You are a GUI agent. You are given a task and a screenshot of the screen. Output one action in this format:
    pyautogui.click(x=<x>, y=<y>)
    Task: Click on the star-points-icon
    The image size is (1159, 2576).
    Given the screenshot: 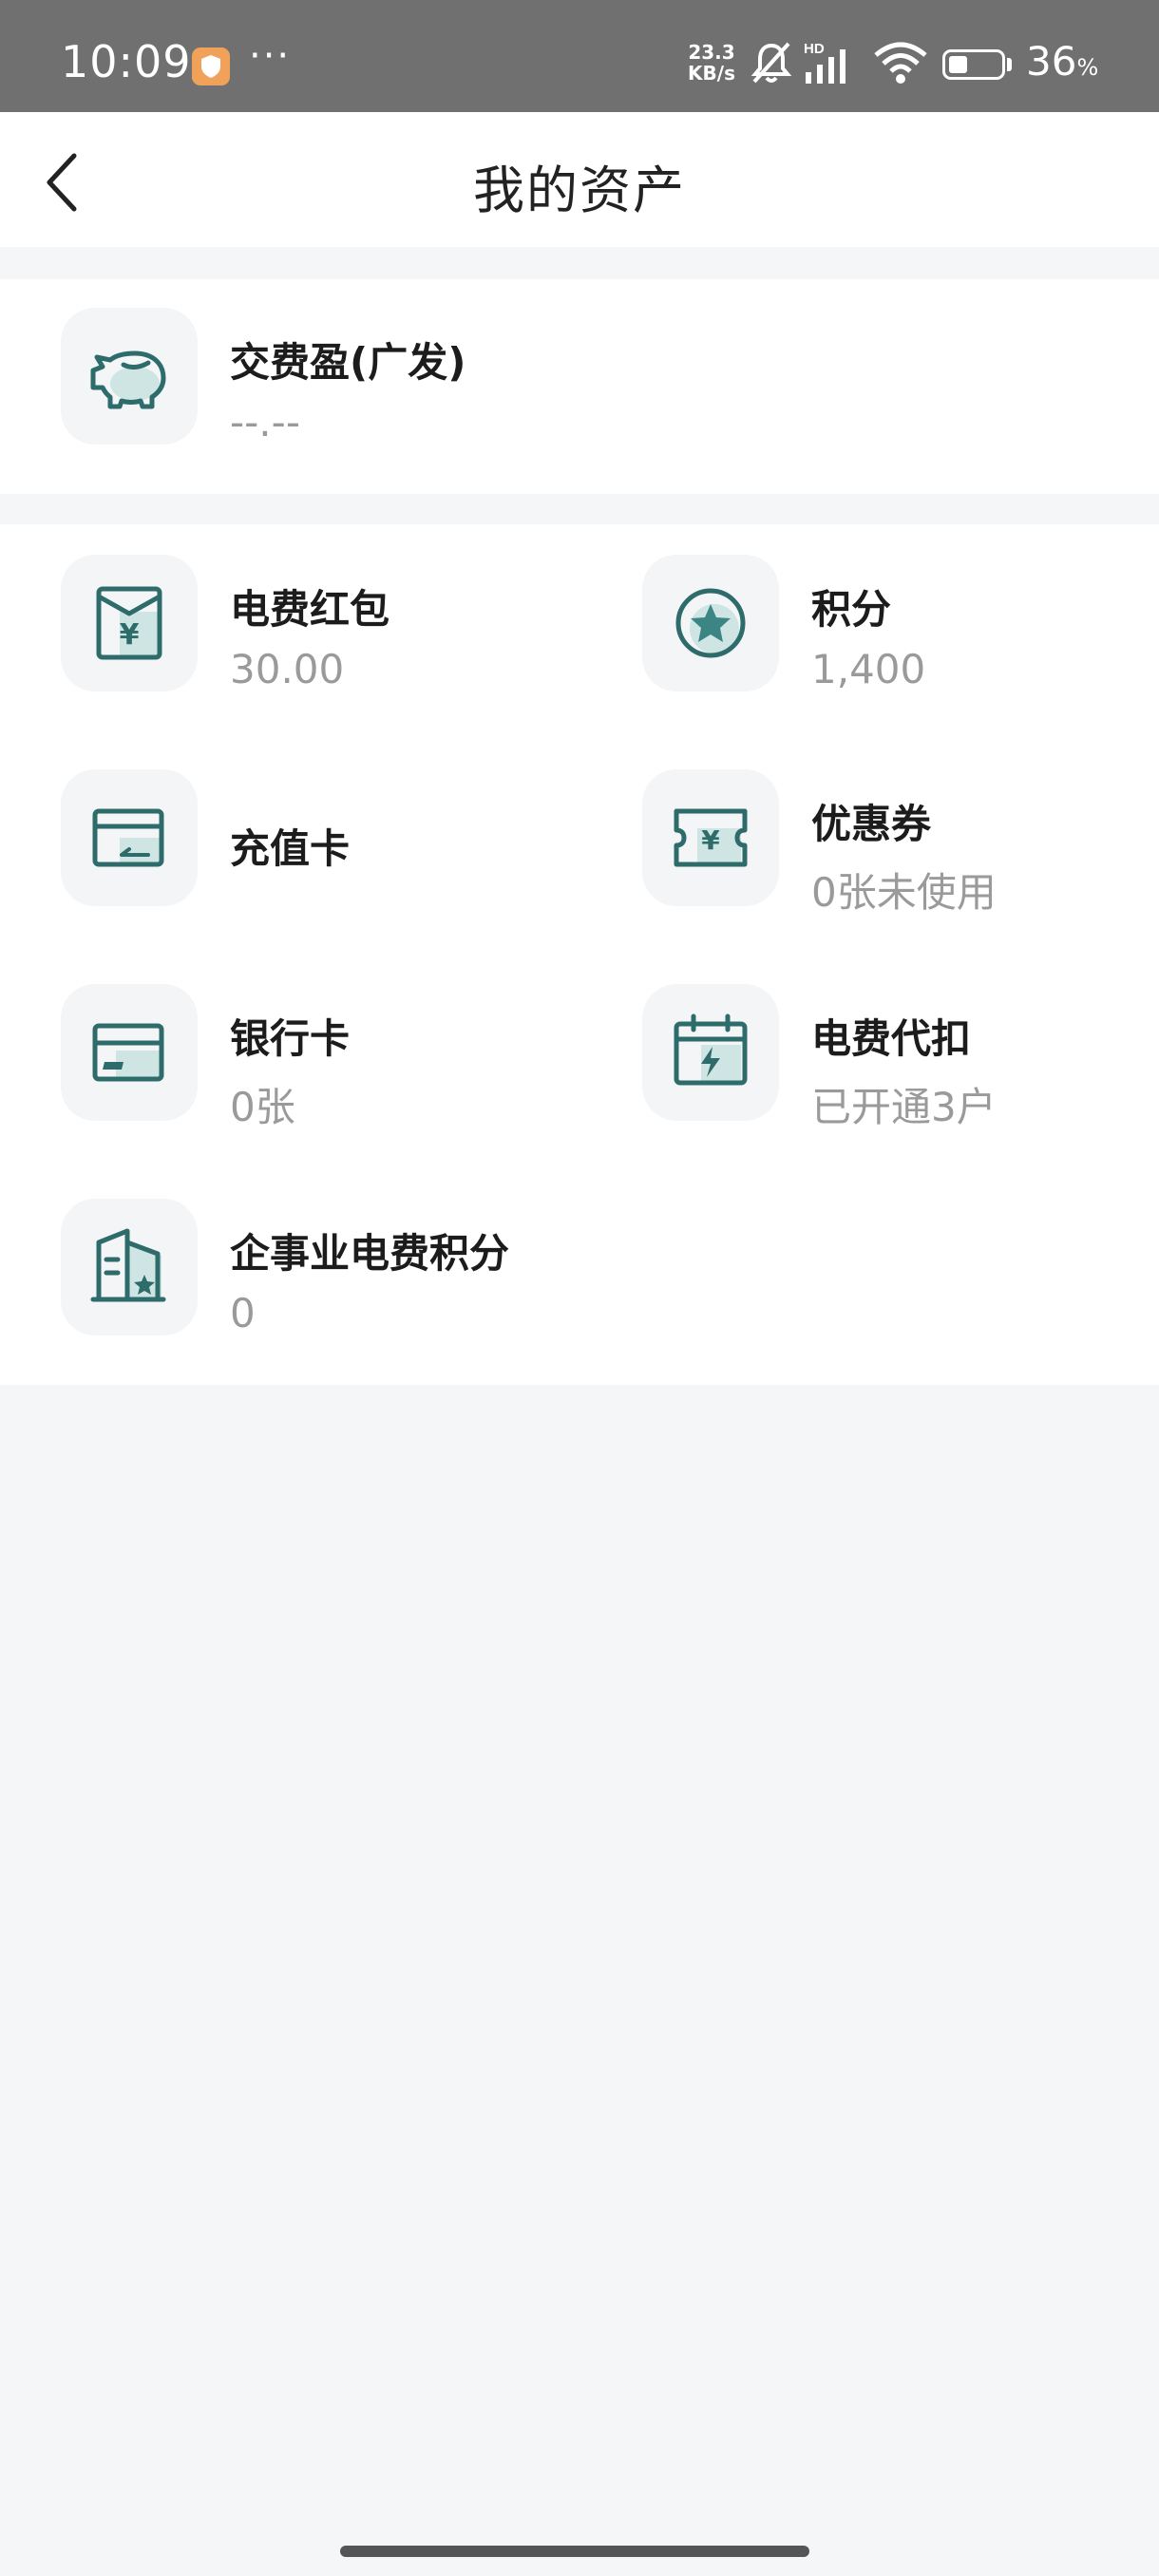 What is the action you would take?
    pyautogui.click(x=710, y=623)
    